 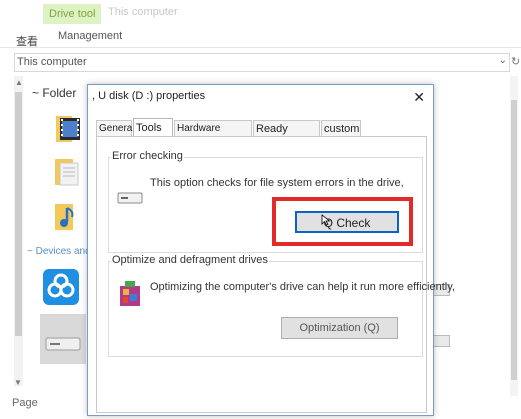 I want to click on error-checking-heading: Error checking, so click(x=147, y=156).